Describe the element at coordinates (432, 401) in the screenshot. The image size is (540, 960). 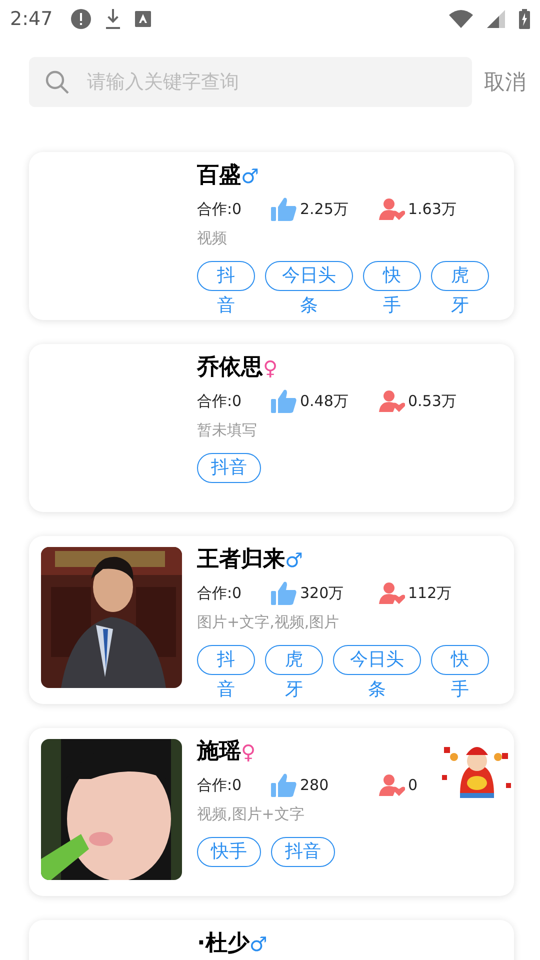
I see `fans-count: 0.53万` at that location.